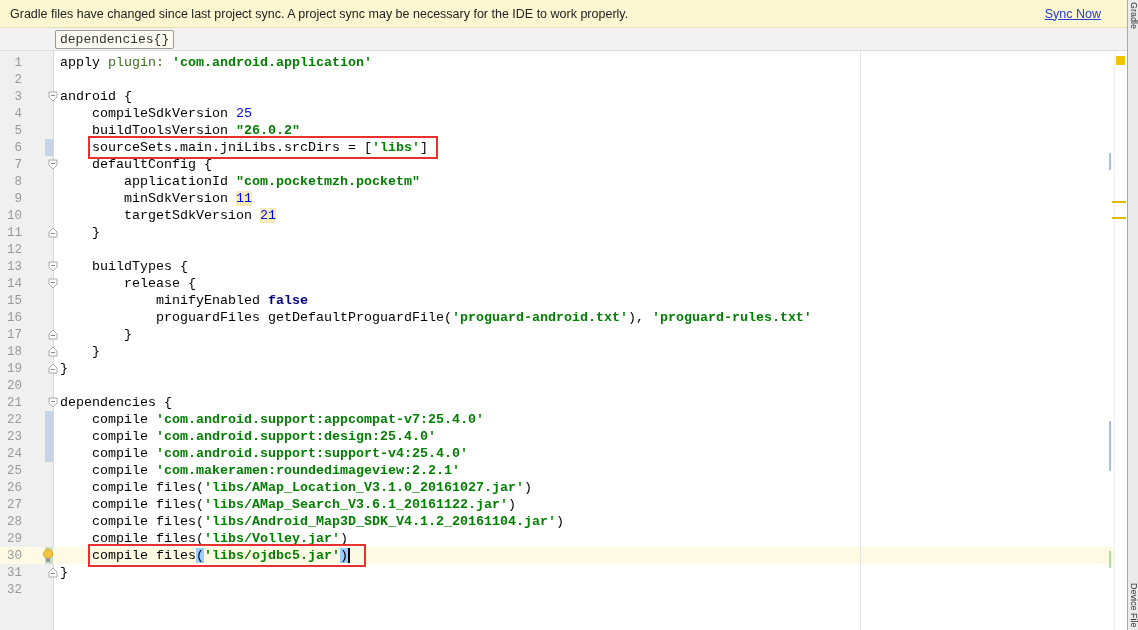 The image size is (1138, 630). I want to click on line-number: 28, so click(14, 521).